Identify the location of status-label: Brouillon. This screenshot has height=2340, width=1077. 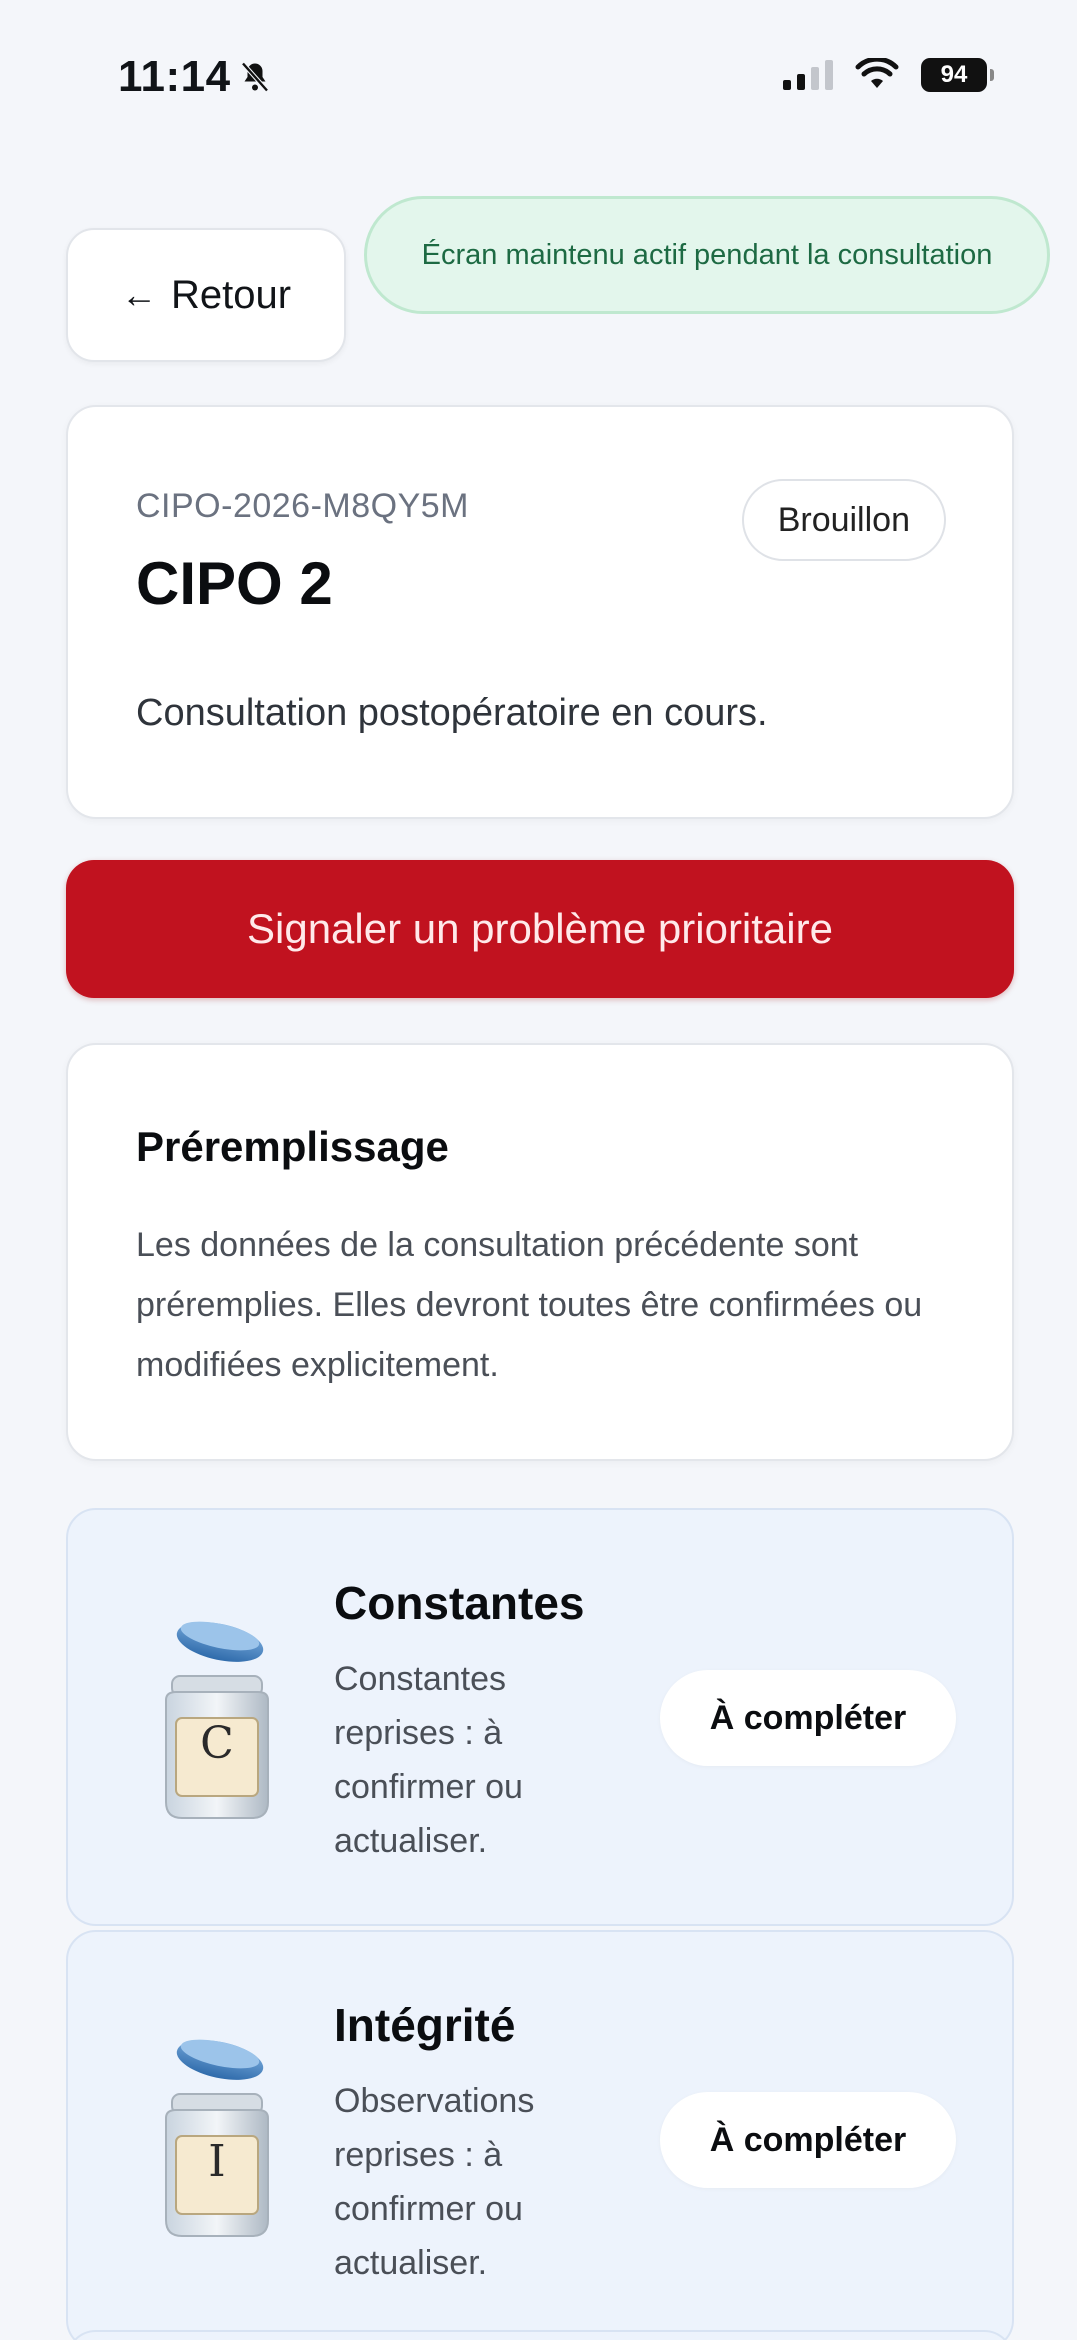
(843, 519).